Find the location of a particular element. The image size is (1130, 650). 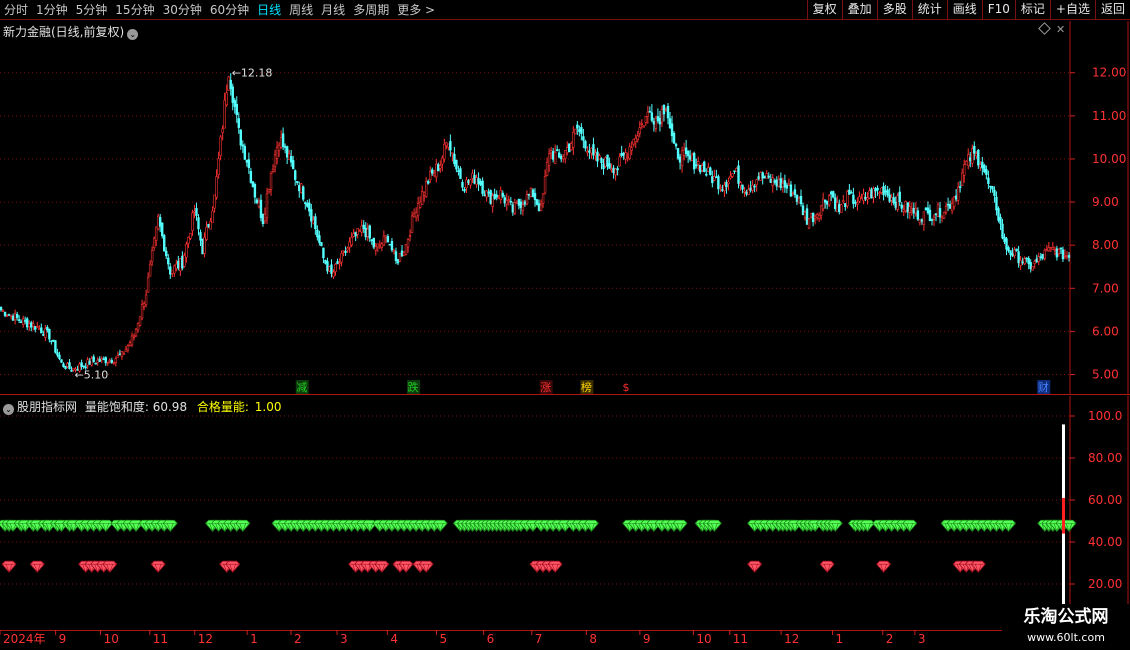

period-tab-0: 分时 is located at coordinates (16, 10).